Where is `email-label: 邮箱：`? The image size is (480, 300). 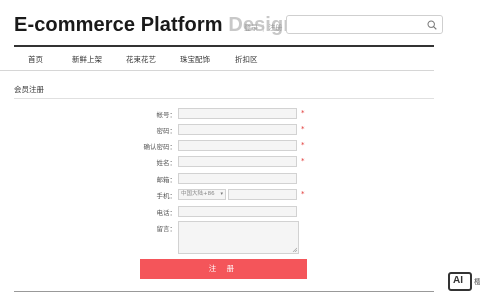 email-label: 邮箱： is located at coordinates (166, 180).